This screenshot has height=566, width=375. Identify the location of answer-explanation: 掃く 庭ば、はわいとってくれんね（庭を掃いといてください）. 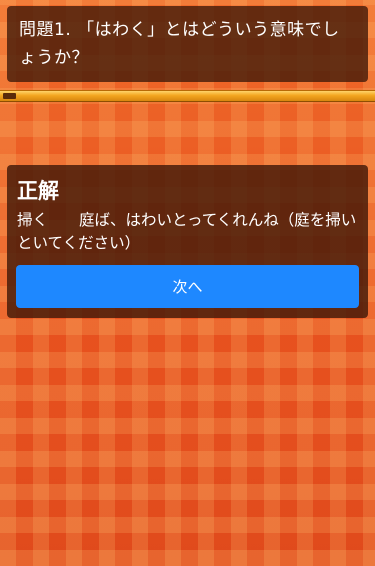
(187, 231).